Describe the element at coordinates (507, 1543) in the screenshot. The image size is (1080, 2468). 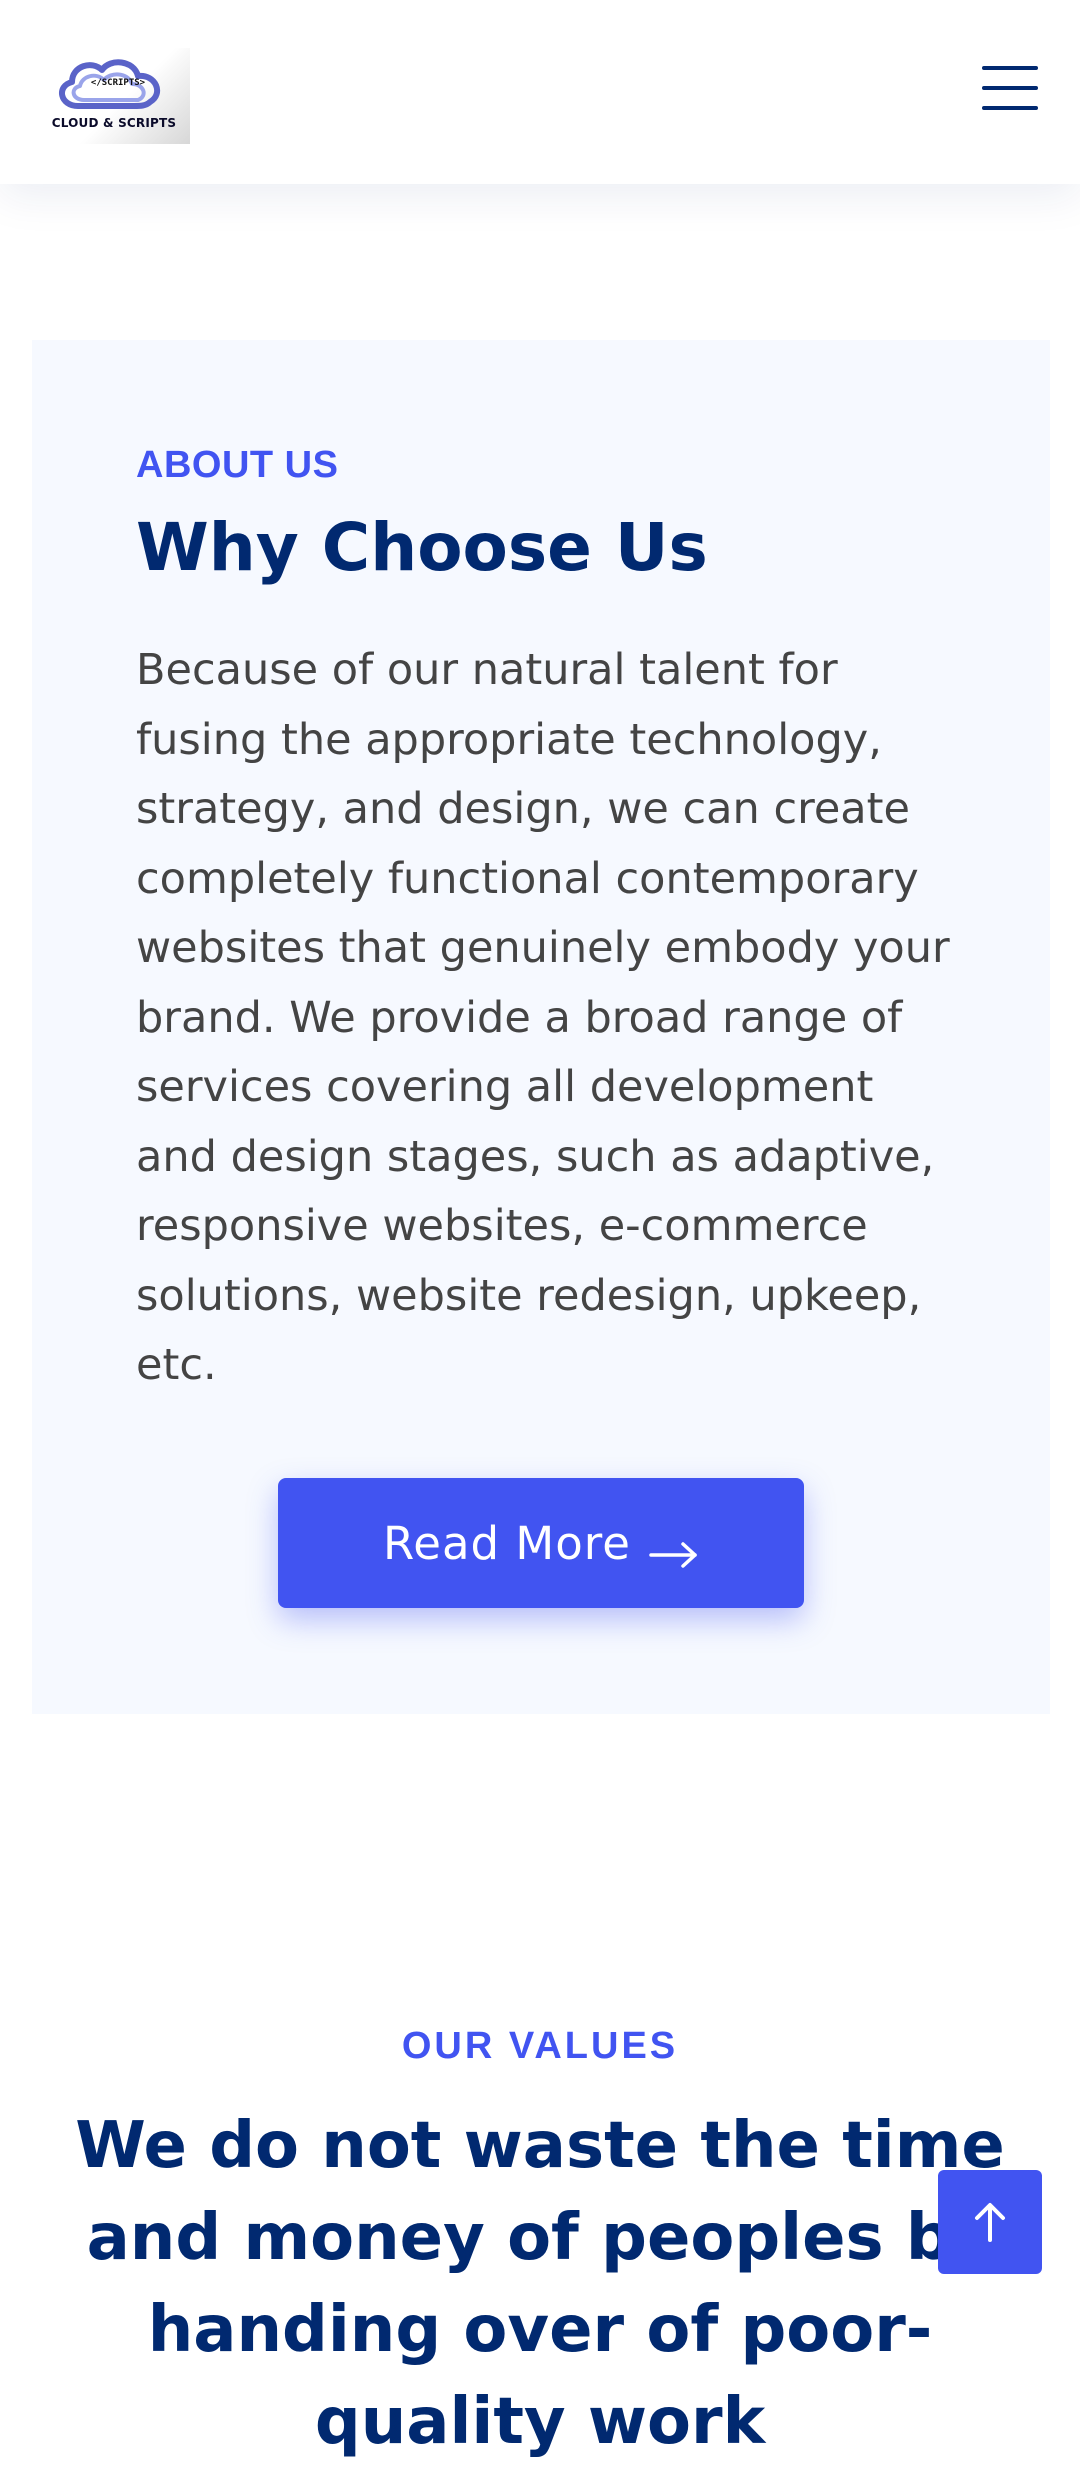
I see `read-more-label: Read More` at that location.